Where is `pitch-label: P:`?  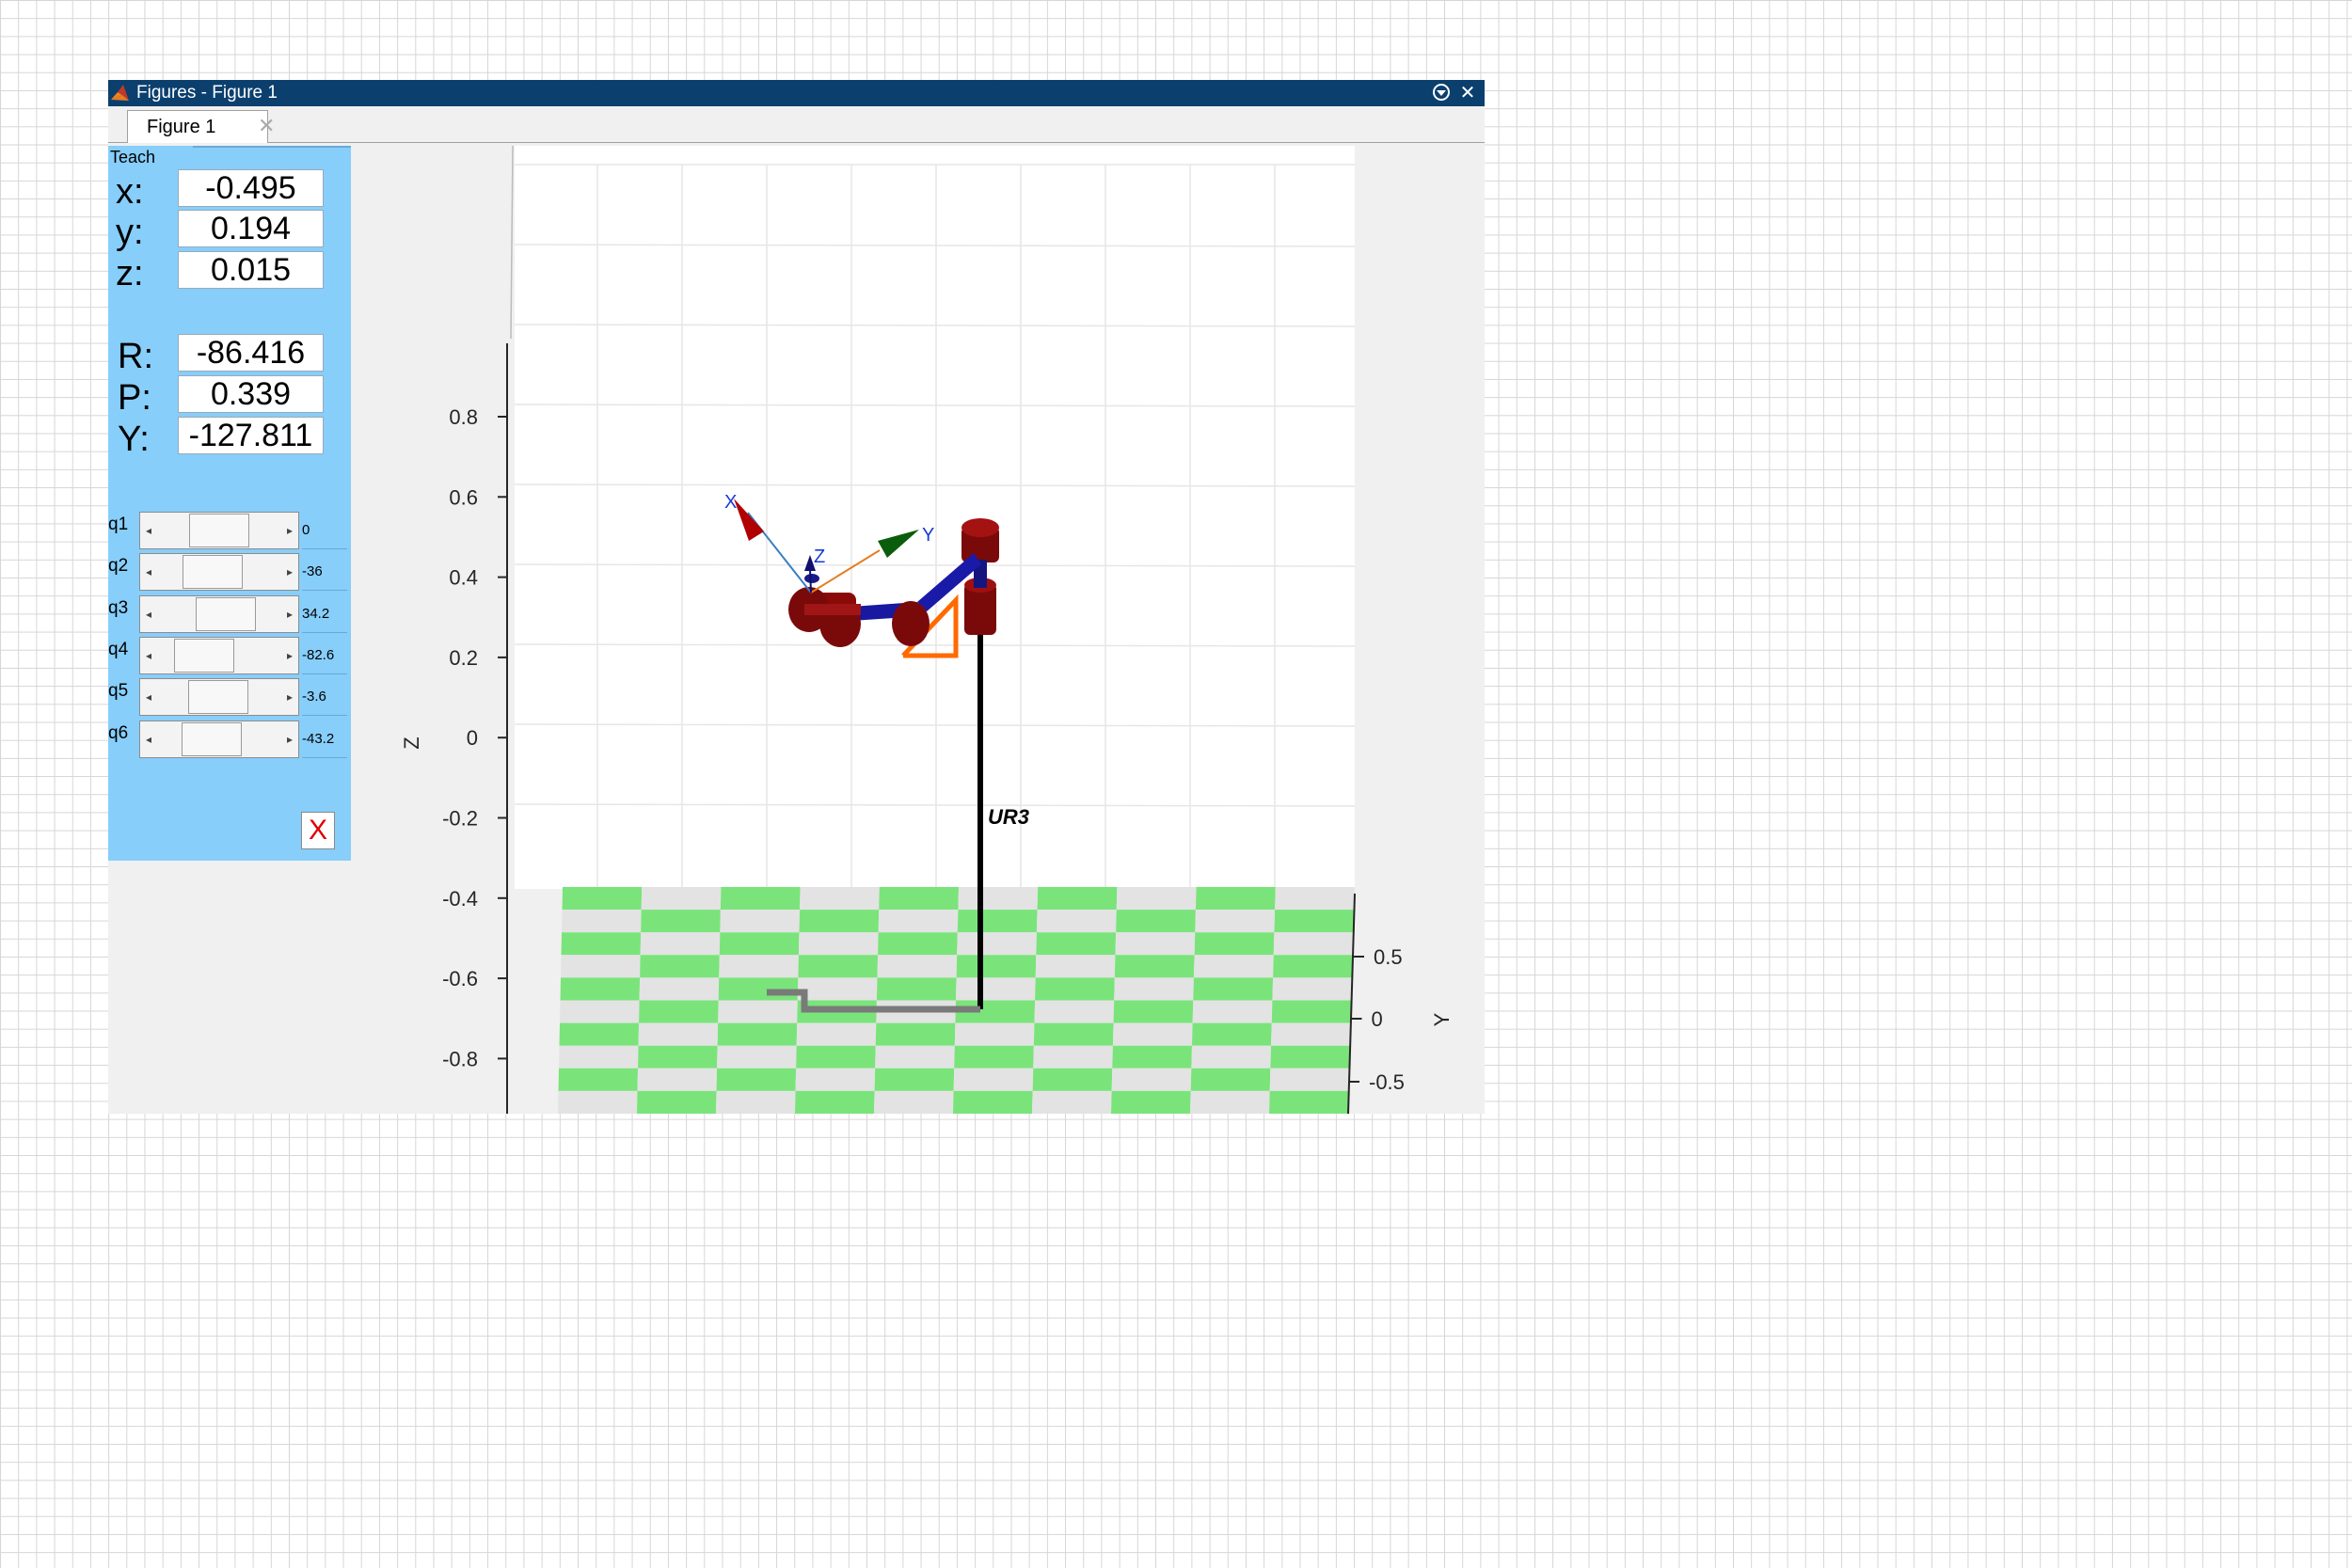 pitch-label: P: is located at coordinates (134, 398).